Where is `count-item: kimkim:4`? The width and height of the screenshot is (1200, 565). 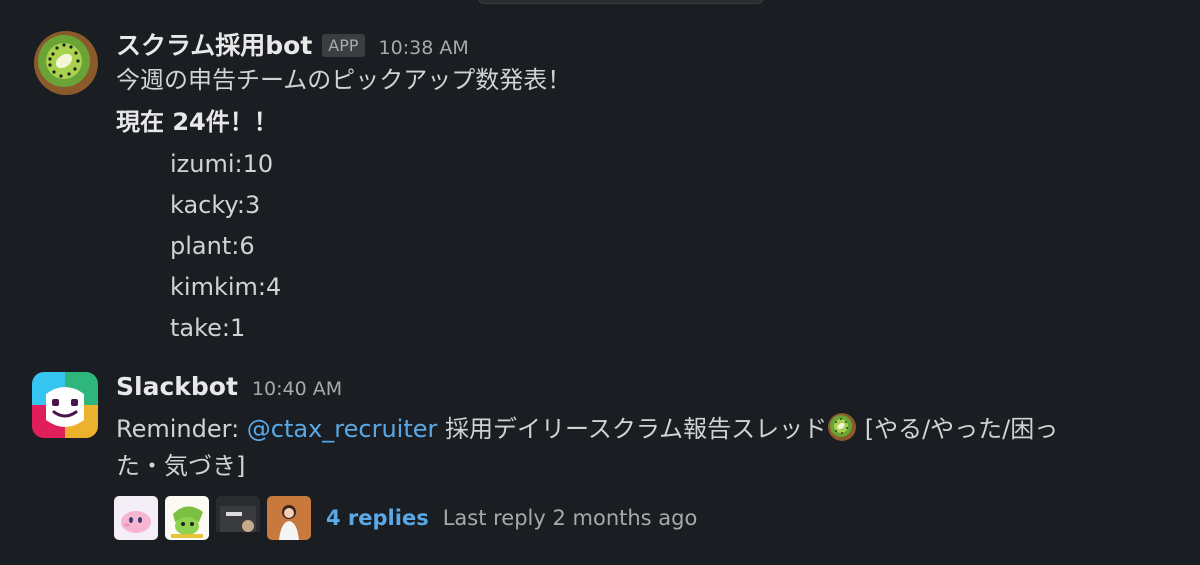
count-item: kimkim:4 is located at coordinates (226, 287).